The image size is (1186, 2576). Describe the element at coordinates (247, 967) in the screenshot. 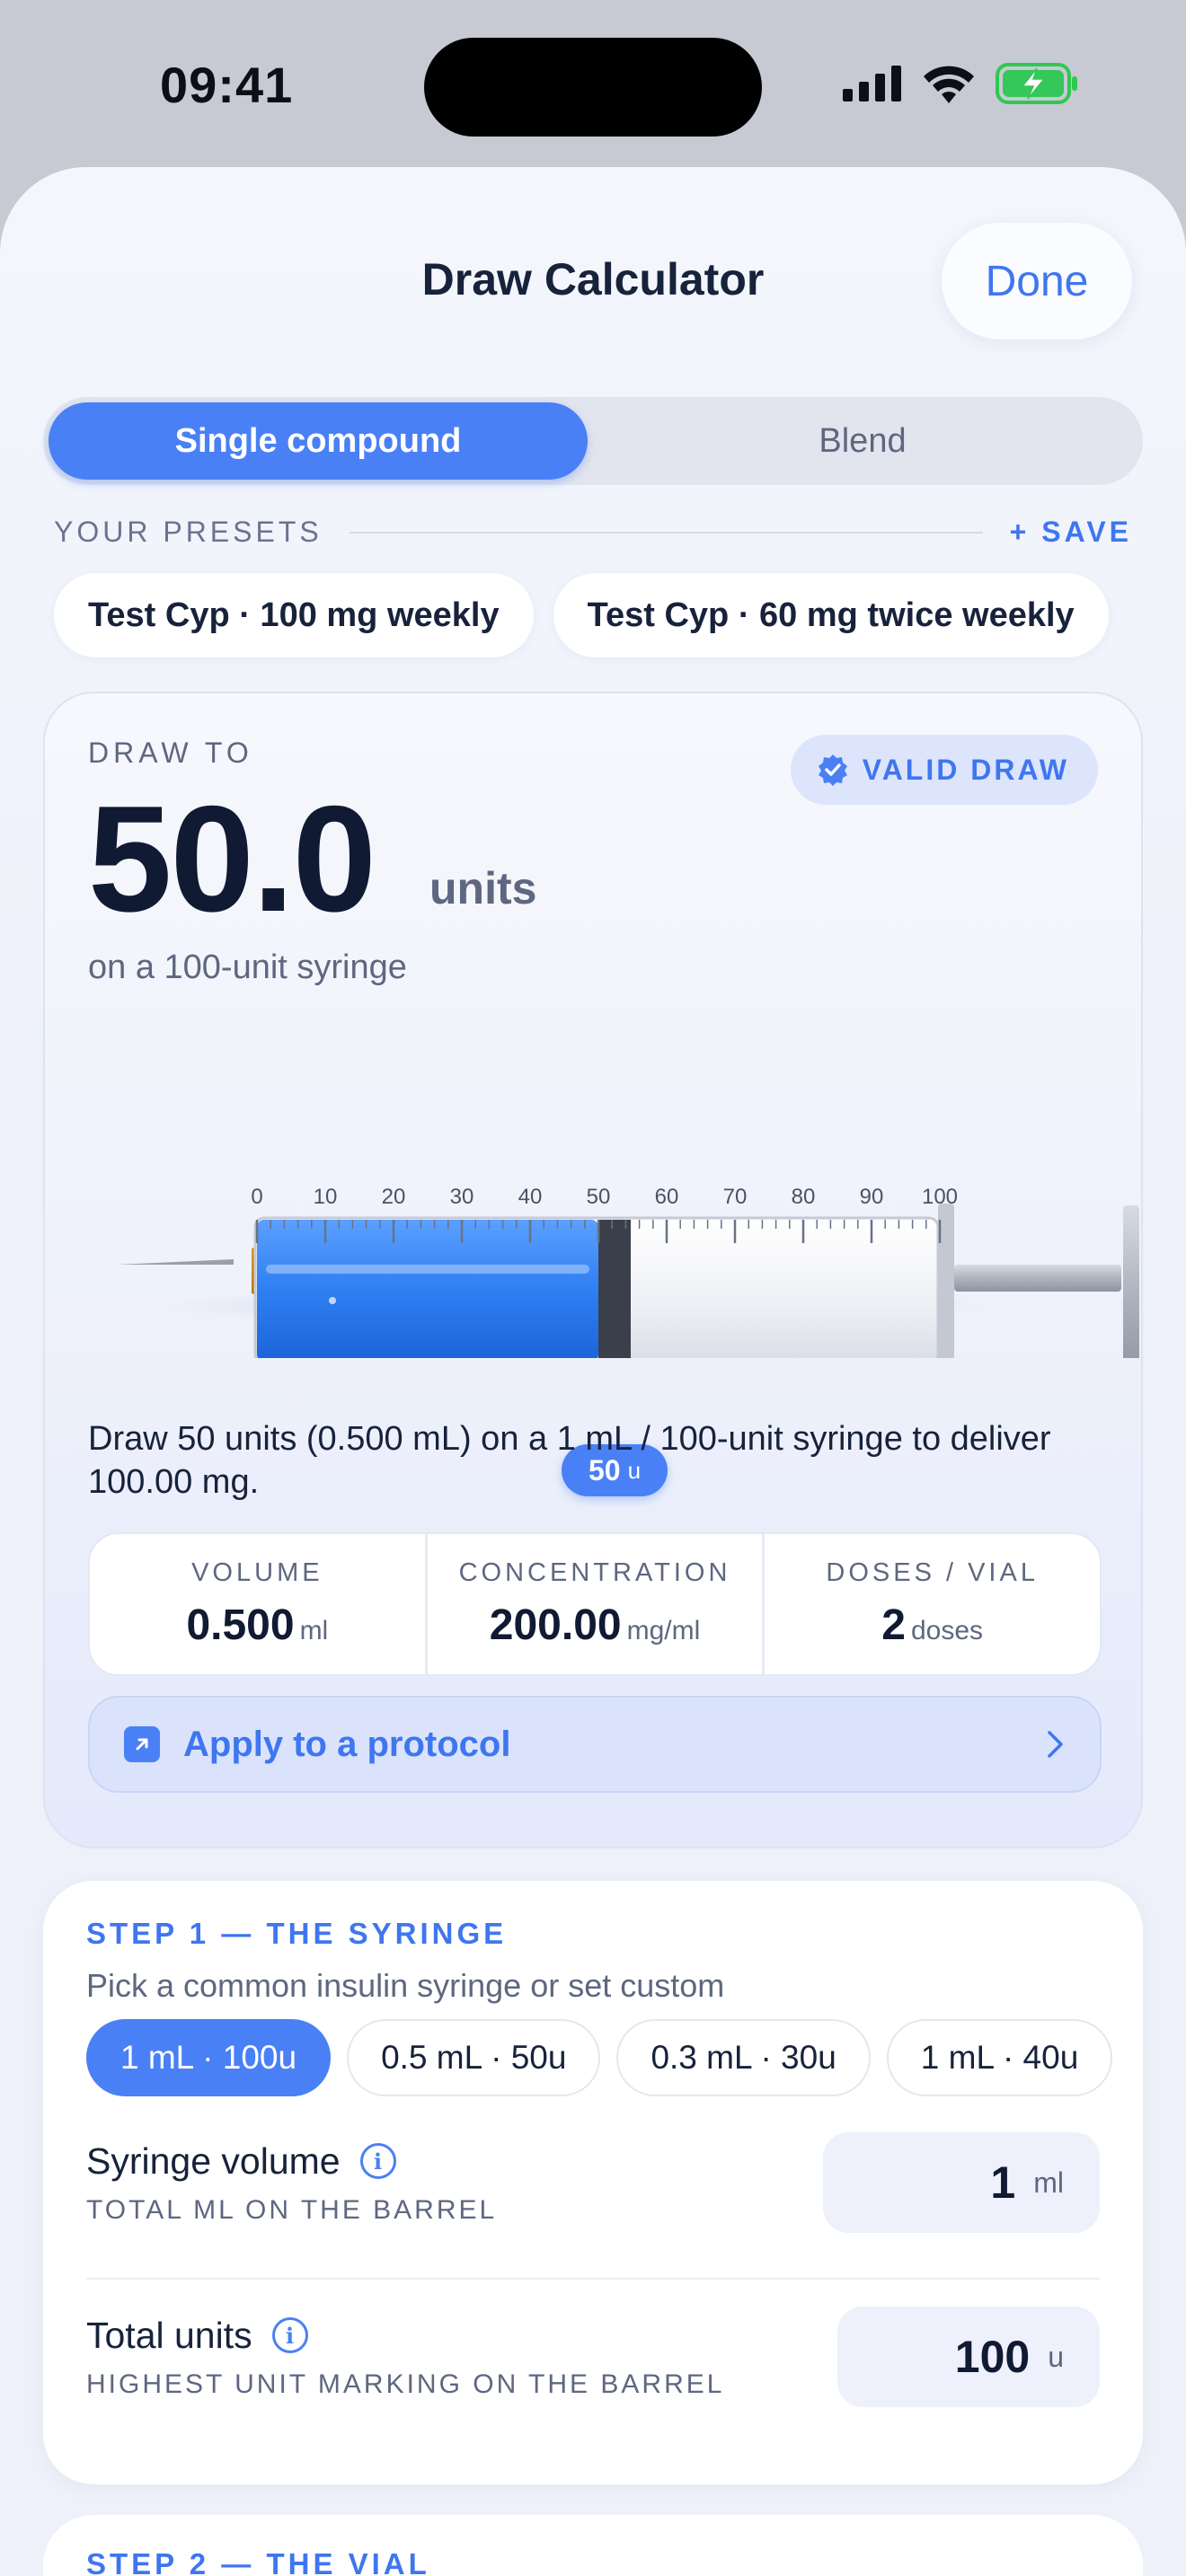

I see `syringe-caption: on a 100-unit syringe` at that location.